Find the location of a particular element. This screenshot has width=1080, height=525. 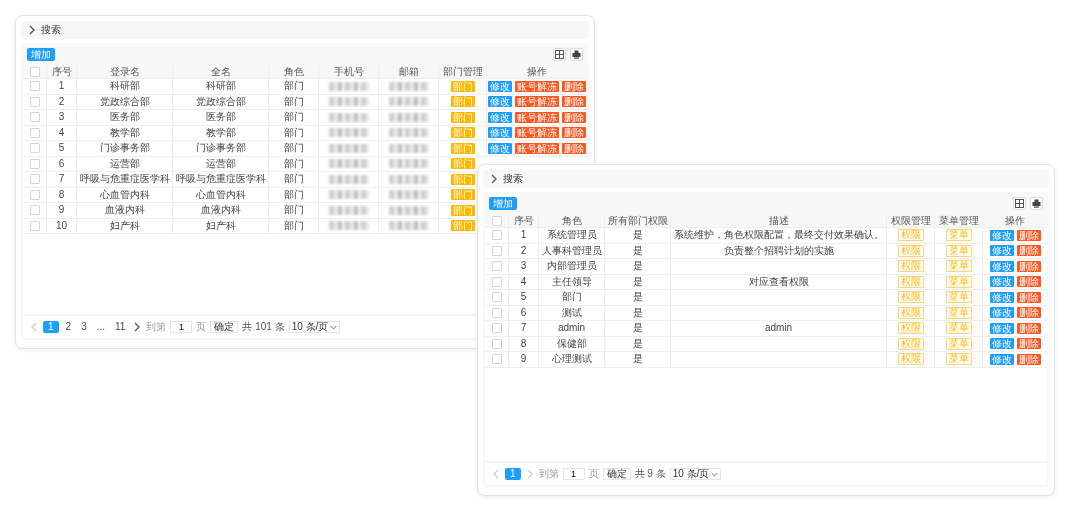

page-button: 11 is located at coordinates (120, 327).